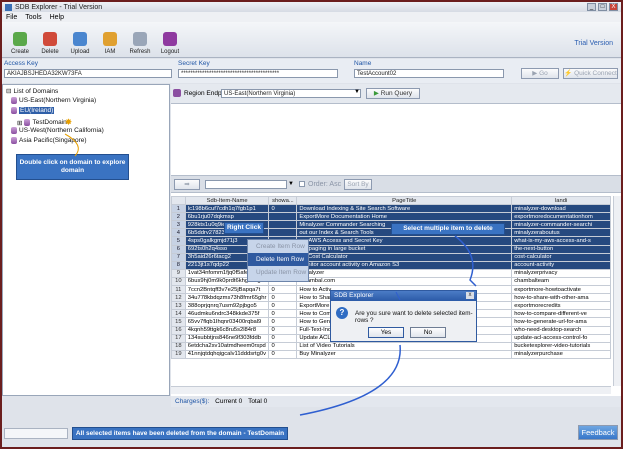 Image resolution: width=623 pixels, height=449 pixels. Describe the element at coordinates (561, 322) in the screenshot. I see `landing-cell: how-to-generate-url-for-ama` at that location.